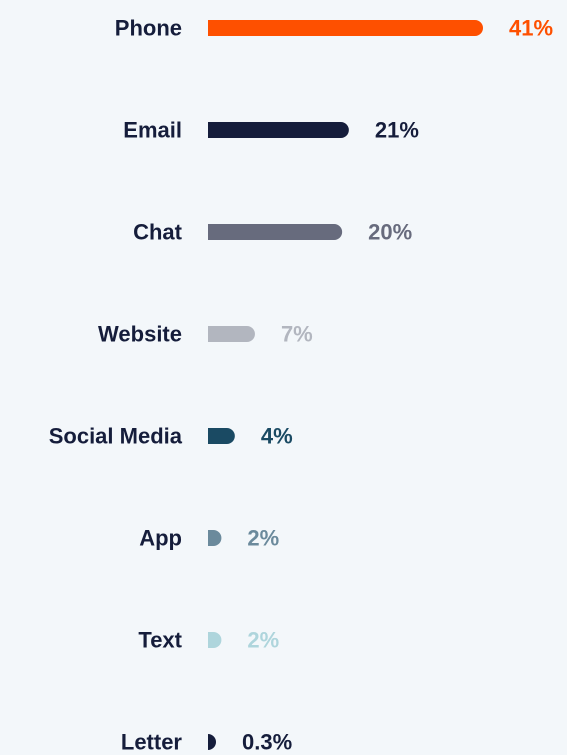  I want to click on value-label: 20%, so click(390, 232).